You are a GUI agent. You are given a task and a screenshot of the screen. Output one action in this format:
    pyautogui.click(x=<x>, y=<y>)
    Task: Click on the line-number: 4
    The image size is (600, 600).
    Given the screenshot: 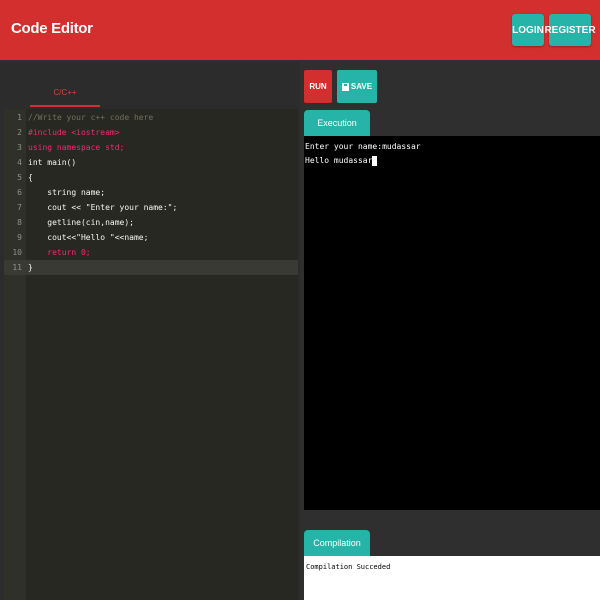 What is the action you would take?
    pyautogui.click(x=19, y=162)
    